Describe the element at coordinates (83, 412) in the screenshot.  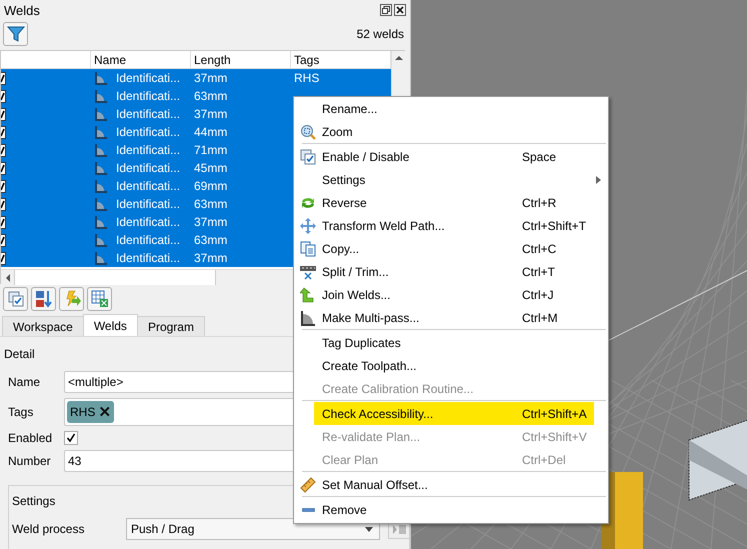
I see `tag-text: RHS` at that location.